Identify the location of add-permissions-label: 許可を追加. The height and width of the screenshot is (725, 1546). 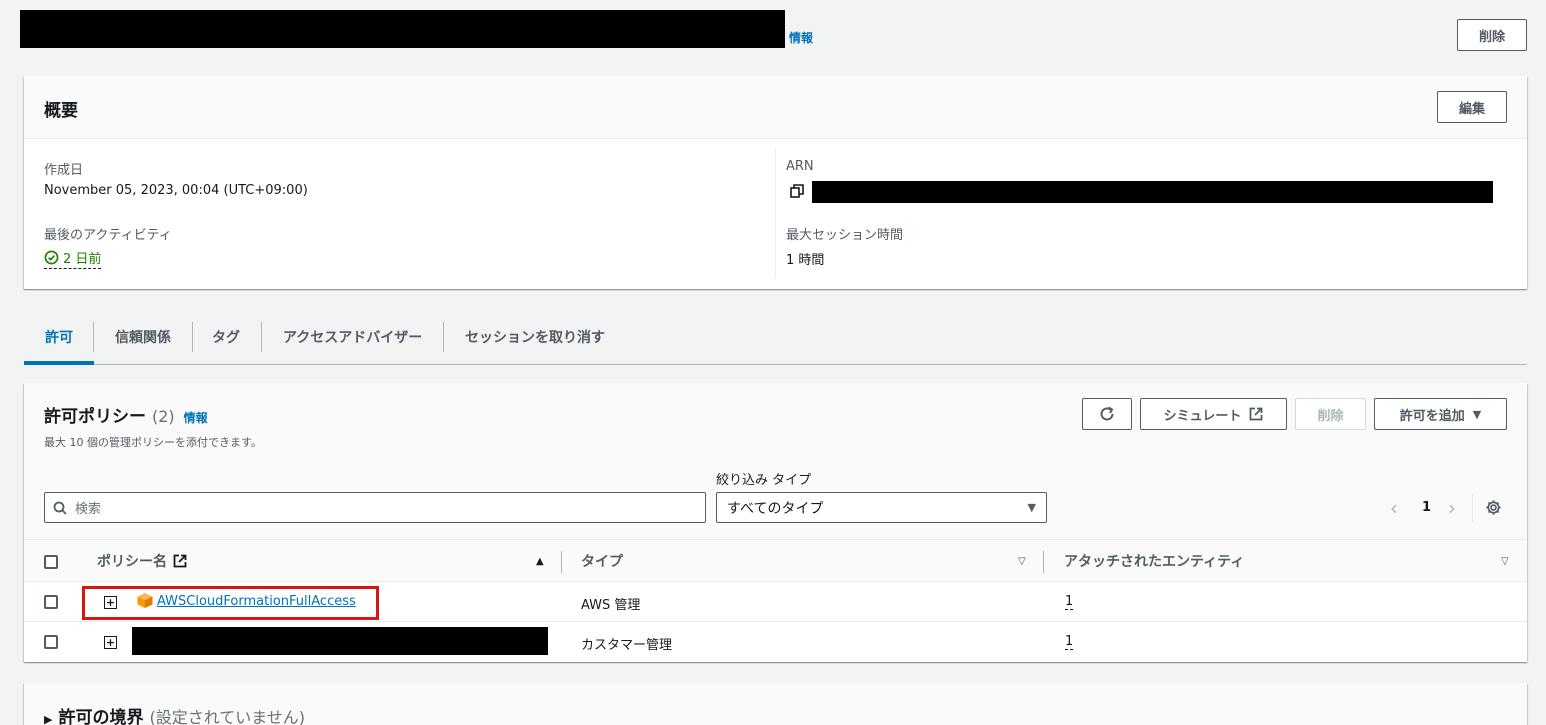
(1432, 416).